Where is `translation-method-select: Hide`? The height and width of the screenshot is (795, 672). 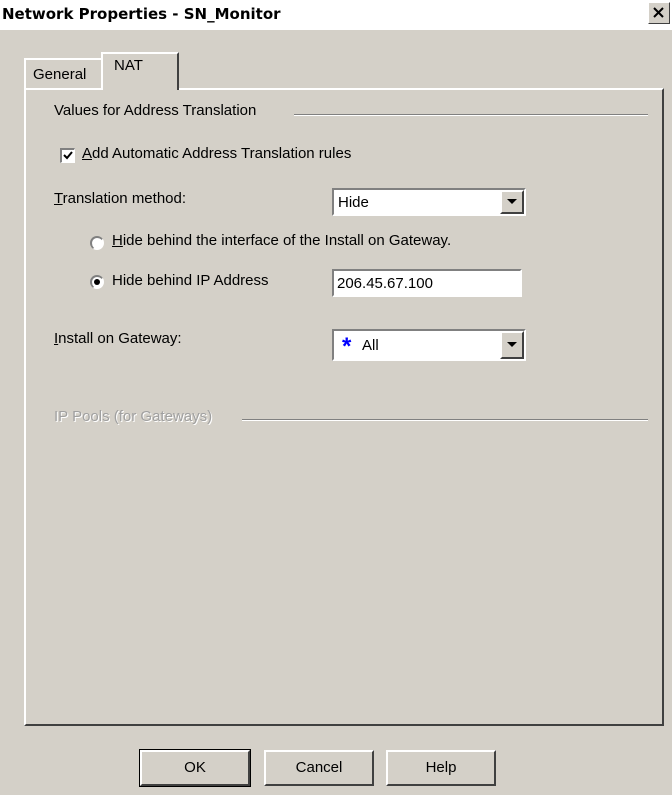 translation-method-select: Hide is located at coordinates (429, 202).